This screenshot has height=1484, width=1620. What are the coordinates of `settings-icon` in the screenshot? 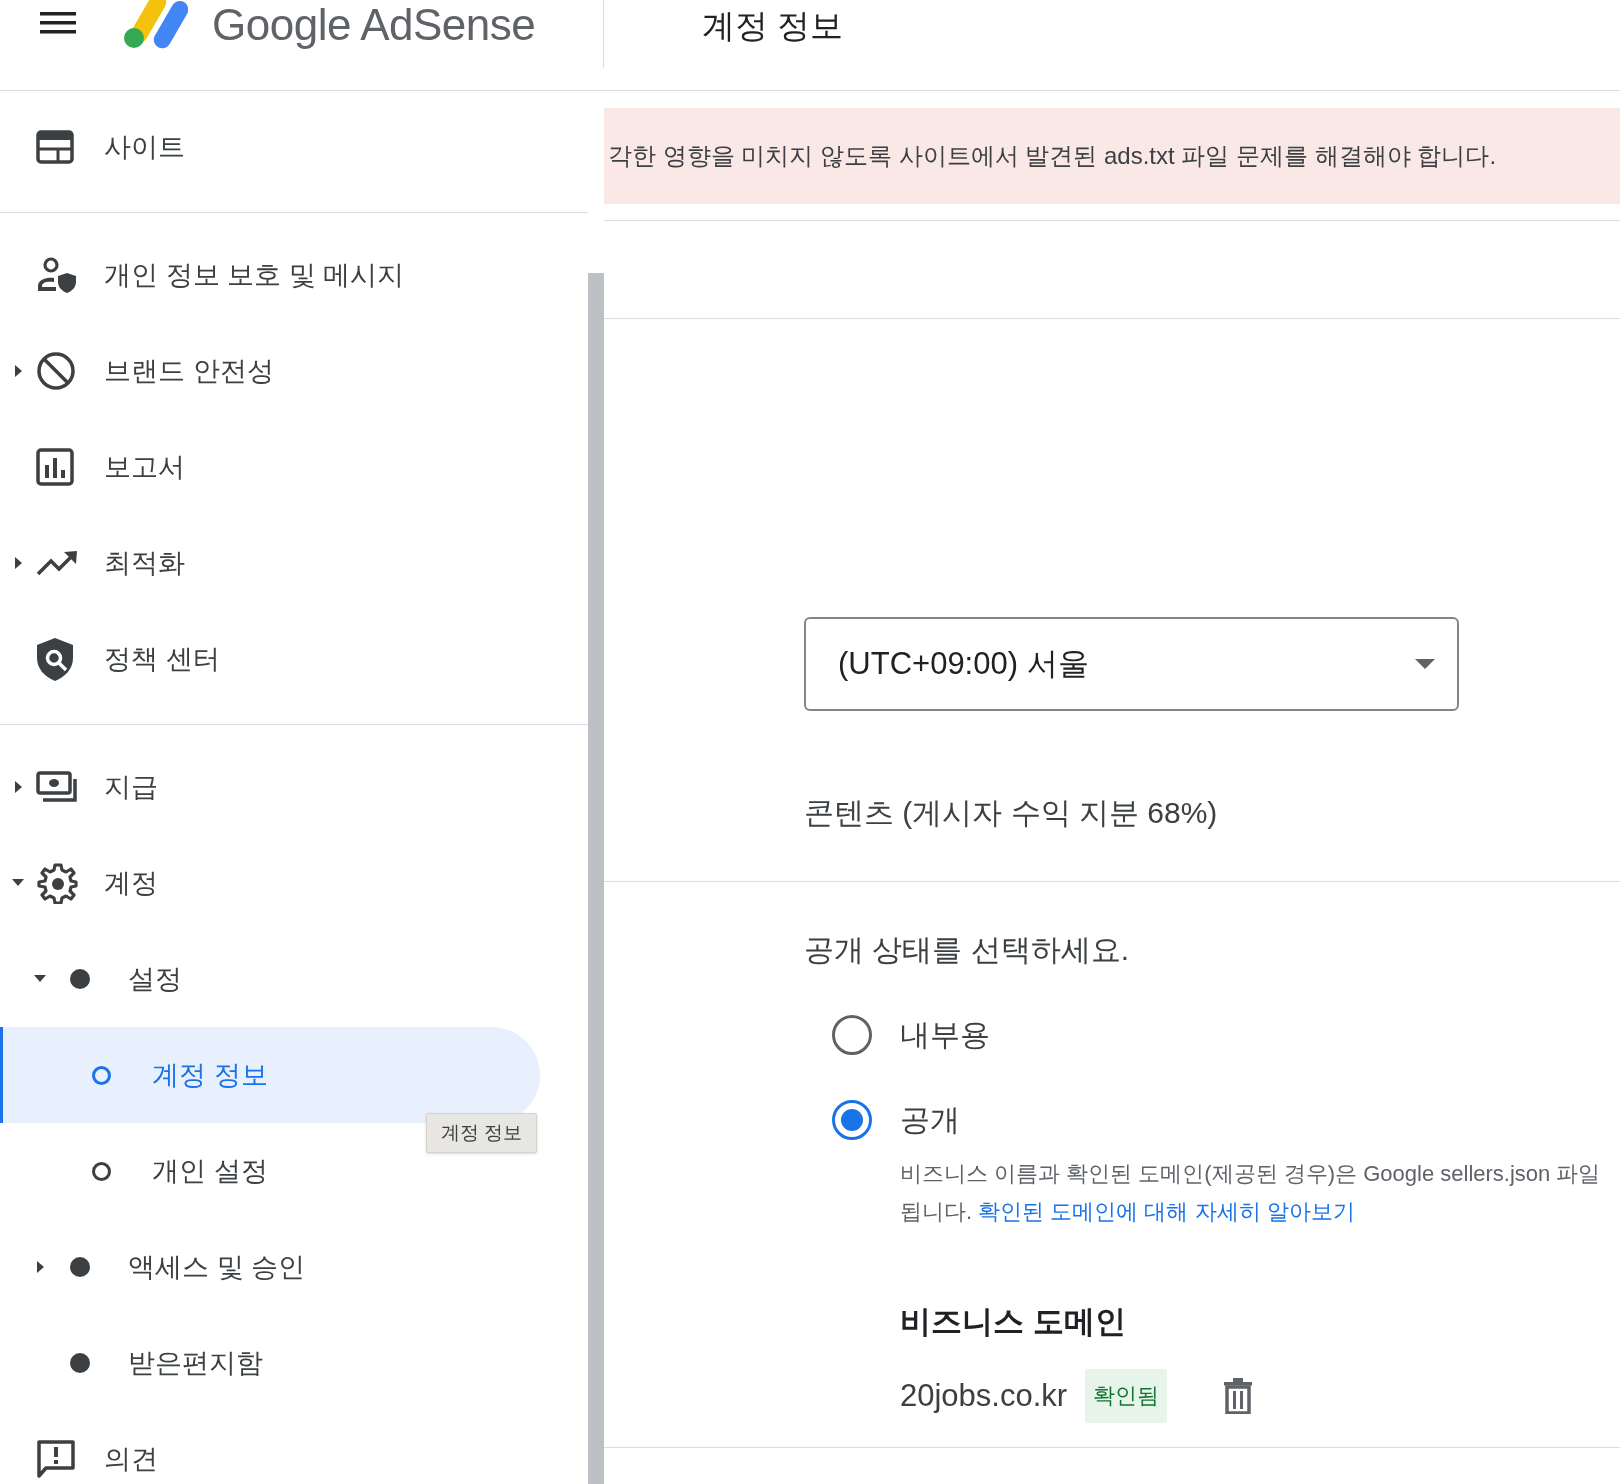 It's located at (57, 883).